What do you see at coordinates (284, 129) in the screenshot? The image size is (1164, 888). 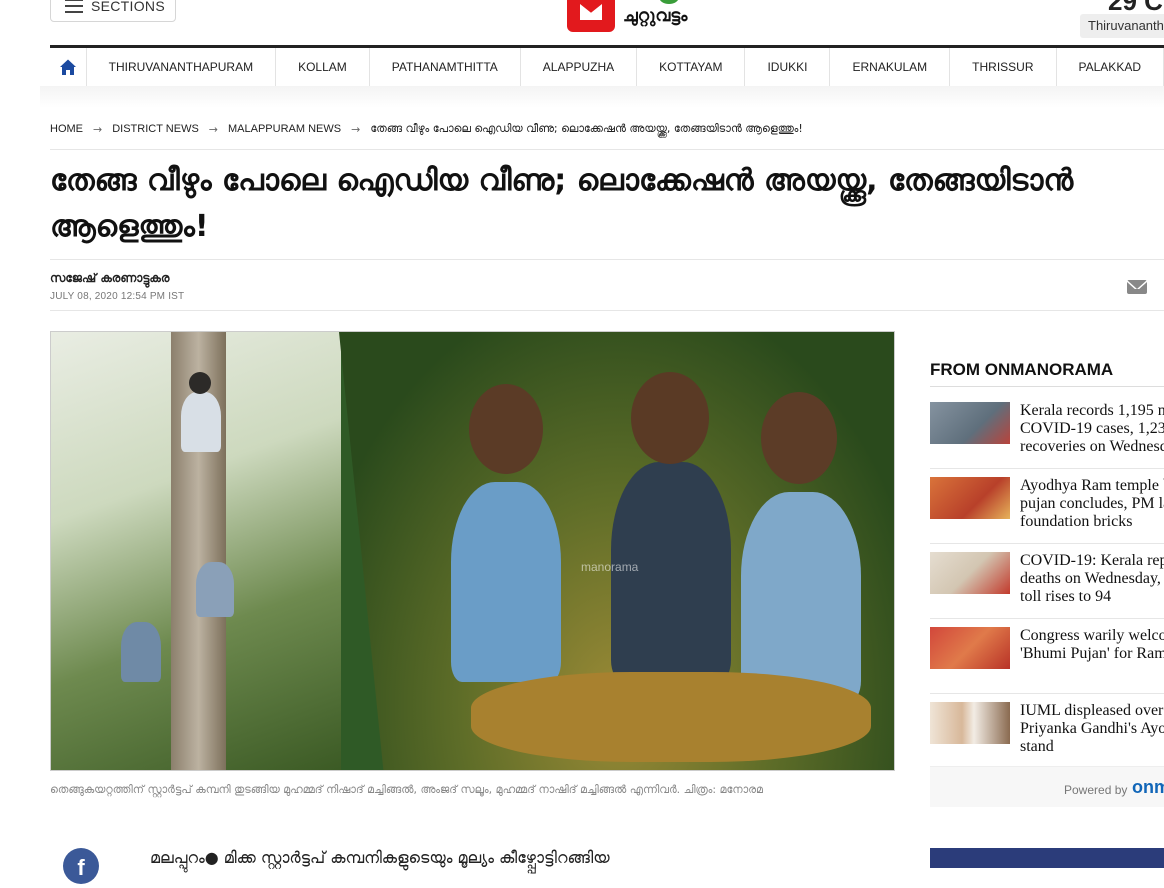 I see `breadcrumb-malappuram-news: MALAPPURAM NEWS` at bounding box center [284, 129].